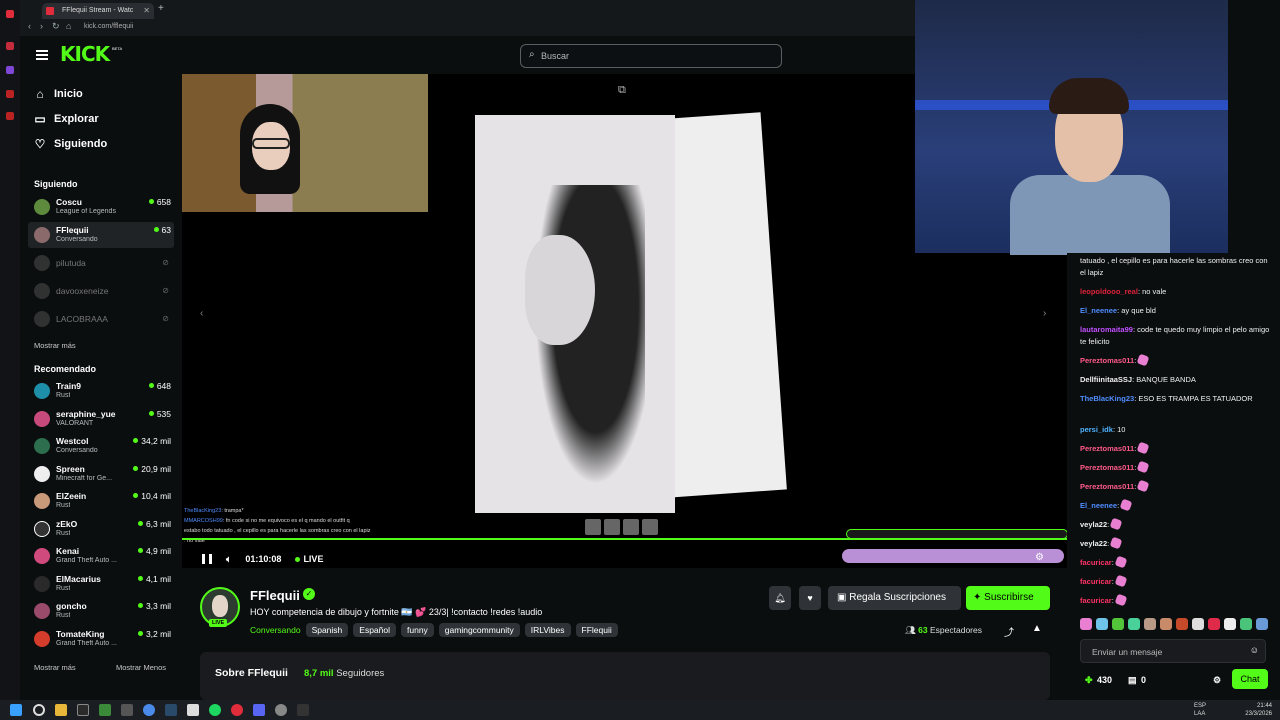 The image size is (1280, 720). I want to click on chat-input: Enviar un mensaje ☺, so click(1173, 651).